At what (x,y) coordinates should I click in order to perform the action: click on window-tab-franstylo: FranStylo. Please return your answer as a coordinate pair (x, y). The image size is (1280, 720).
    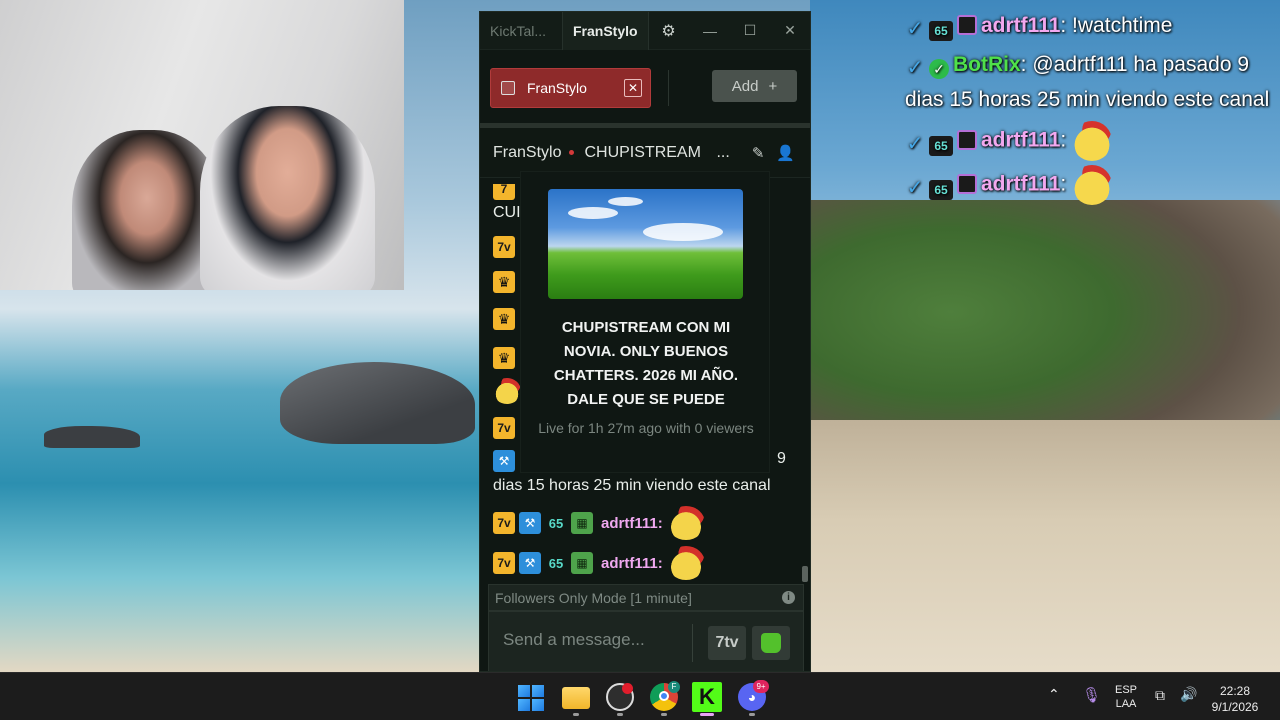
    Looking at the image, I should click on (605, 31).